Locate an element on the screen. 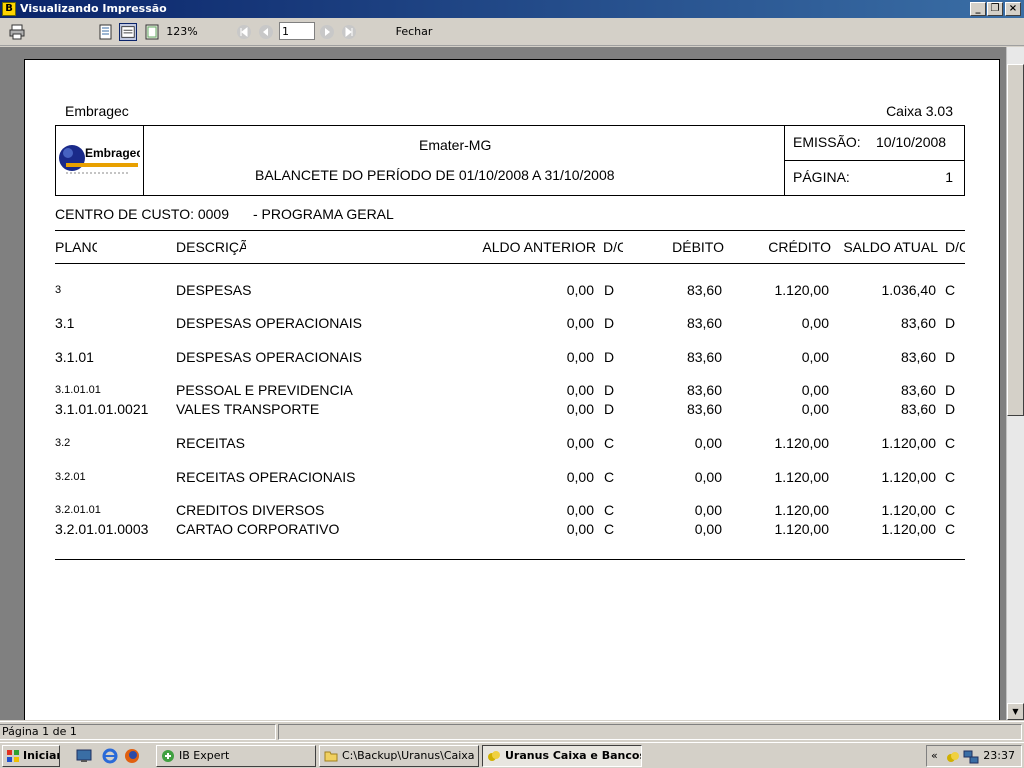 Image resolution: width=1024 pixels, height=768 pixels. vertical-scrollbar: ▲ ▼ is located at coordinates (1015, 383).